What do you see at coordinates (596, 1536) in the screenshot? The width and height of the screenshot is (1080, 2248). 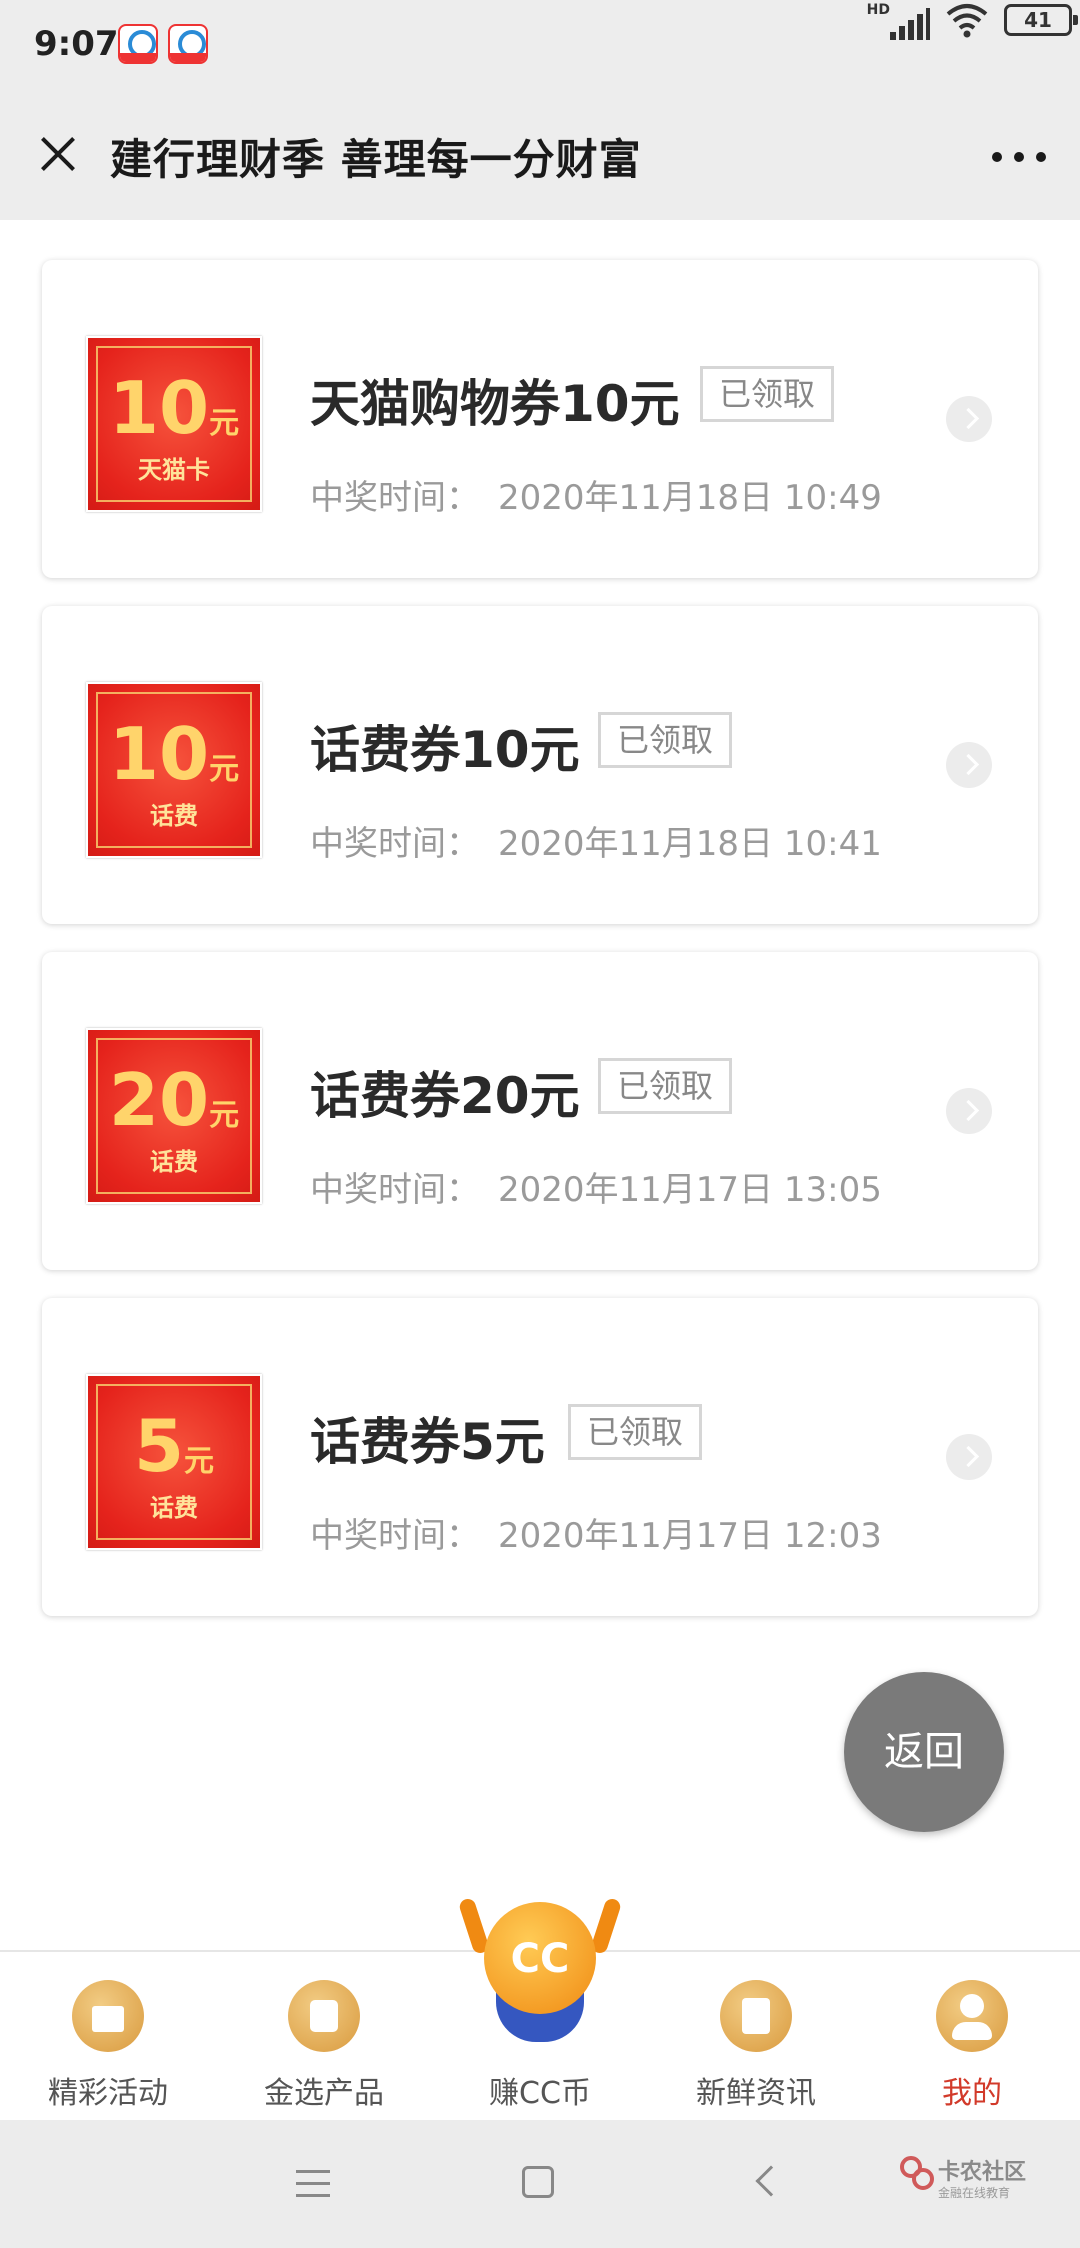 I see `prize-time: 中奖时间： 2020年11月17日 12:03` at bounding box center [596, 1536].